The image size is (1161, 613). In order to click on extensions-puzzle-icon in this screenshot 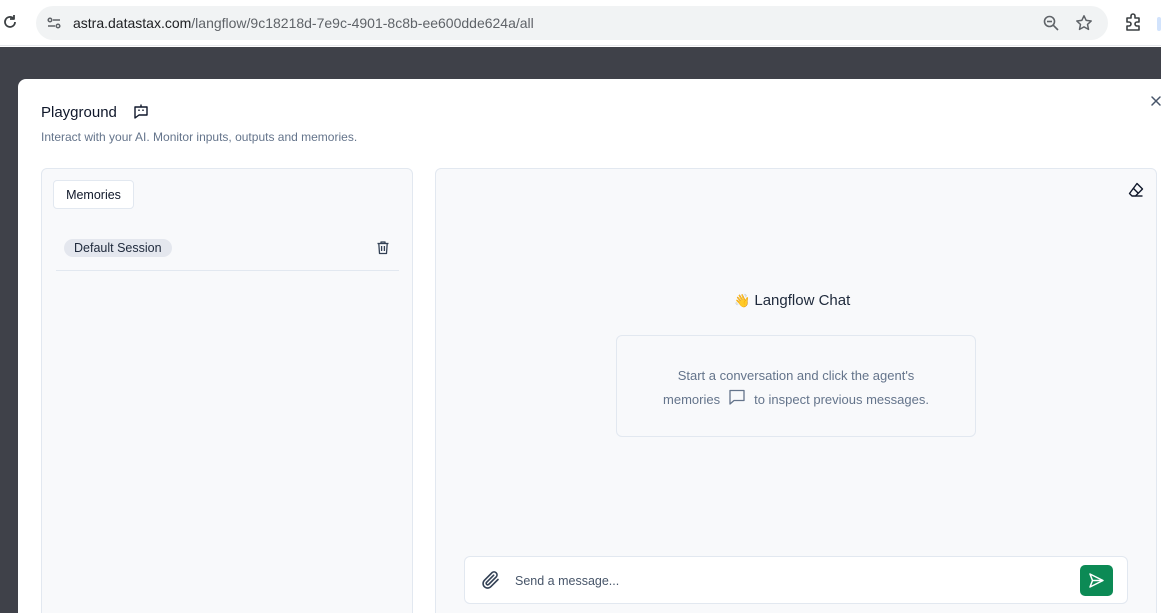, I will do `click(1134, 22)`.